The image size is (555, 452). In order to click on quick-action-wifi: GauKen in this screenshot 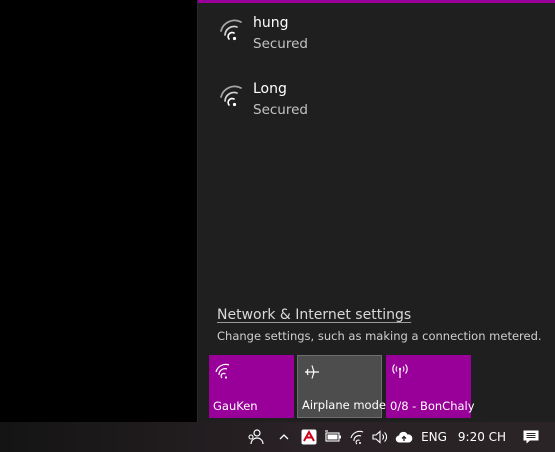, I will do `click(251, 386)`.